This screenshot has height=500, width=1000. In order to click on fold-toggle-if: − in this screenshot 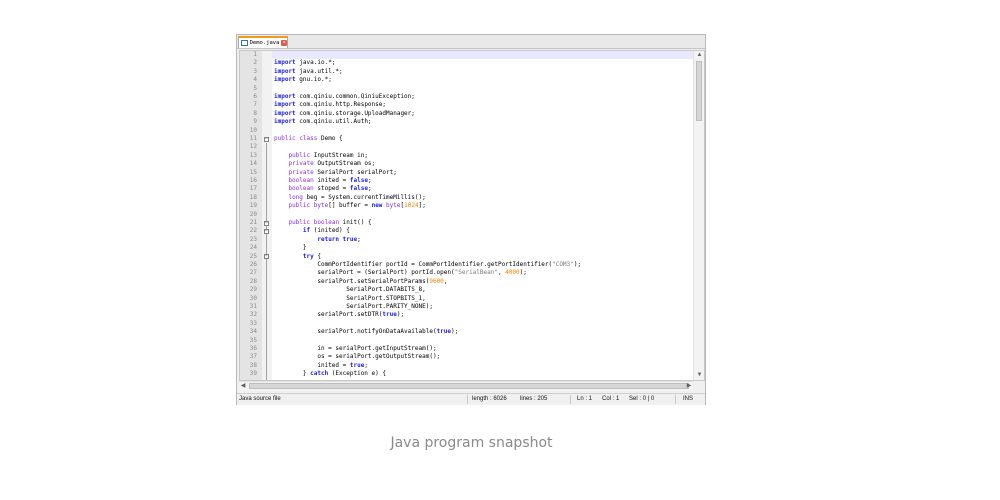, I will do `click(266, 231)`.